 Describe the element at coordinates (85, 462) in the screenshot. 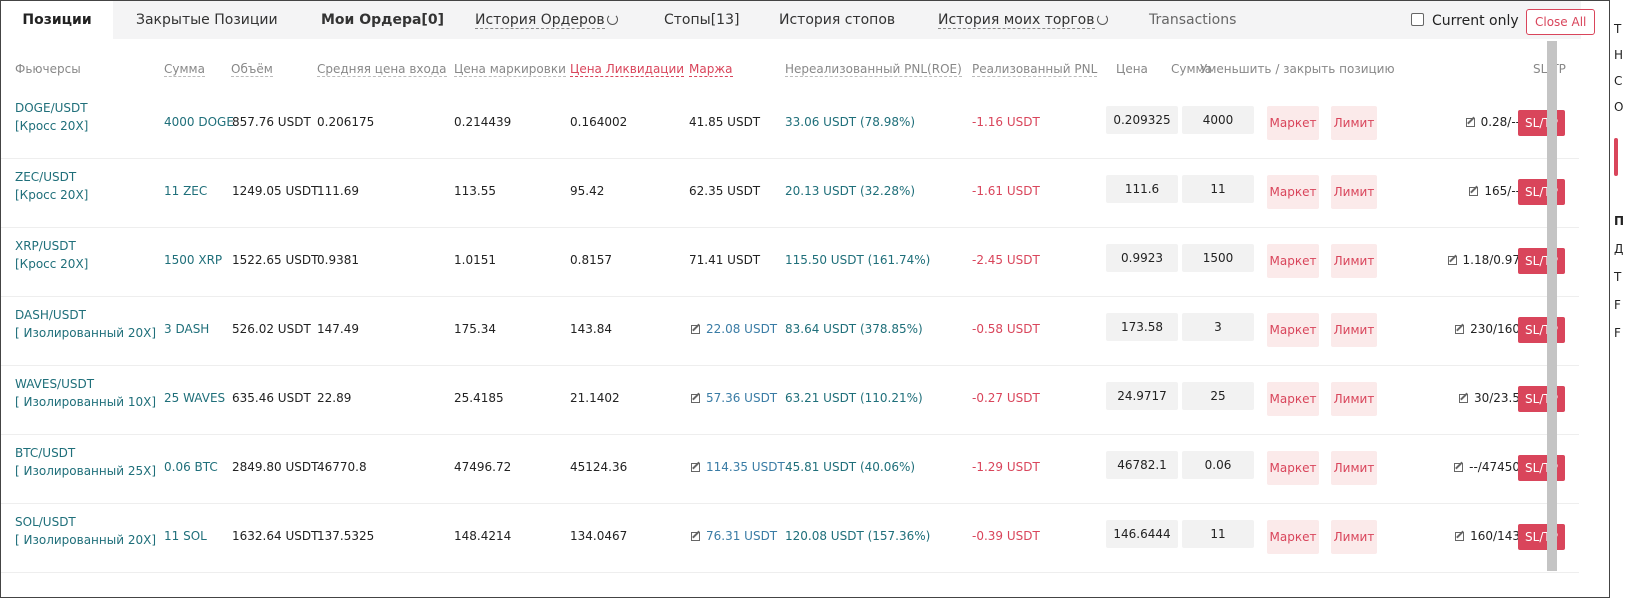

I see `symbol-cell: BTC/USDT [ Изолированный 25X]` at that location.